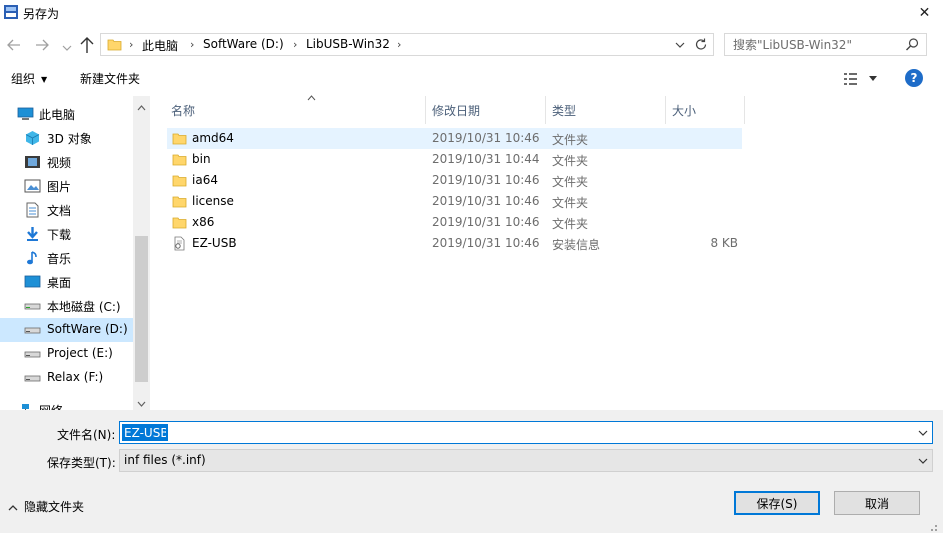 This screenshot has width=943, height=533. I want to click on save-button: 保存(S), so click(777, 503).